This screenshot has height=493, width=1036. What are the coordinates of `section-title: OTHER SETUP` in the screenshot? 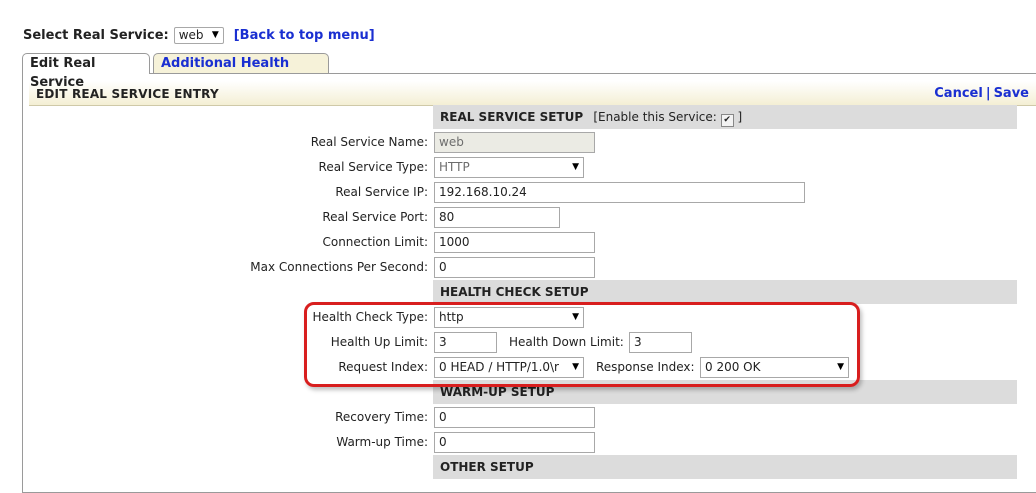 It's located at (487, 467).